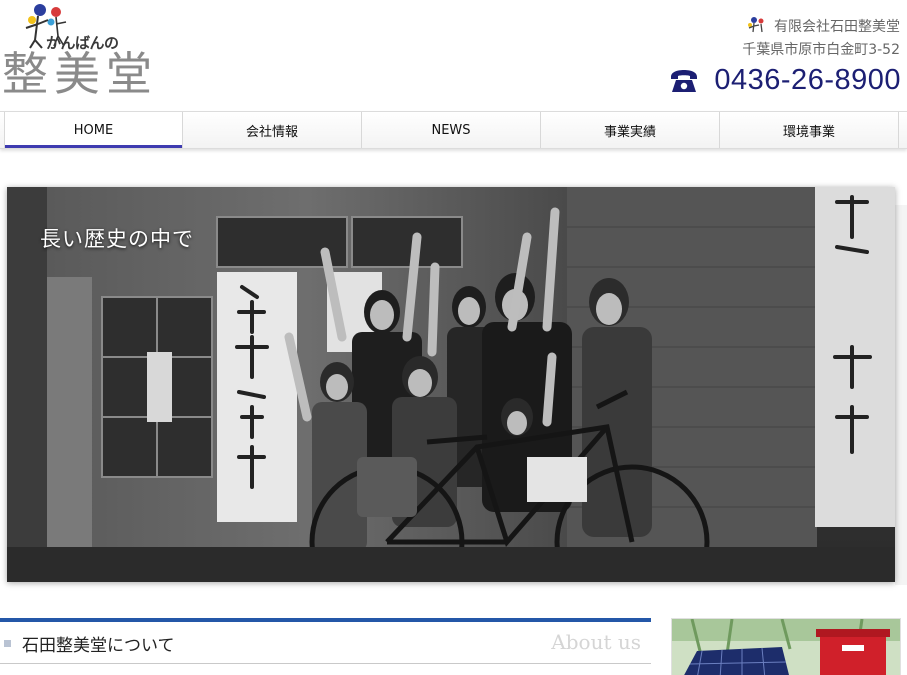  Describe the element at coordinates (901, 395) in the screenshot. I see `hero-shadow-edge` at that location.